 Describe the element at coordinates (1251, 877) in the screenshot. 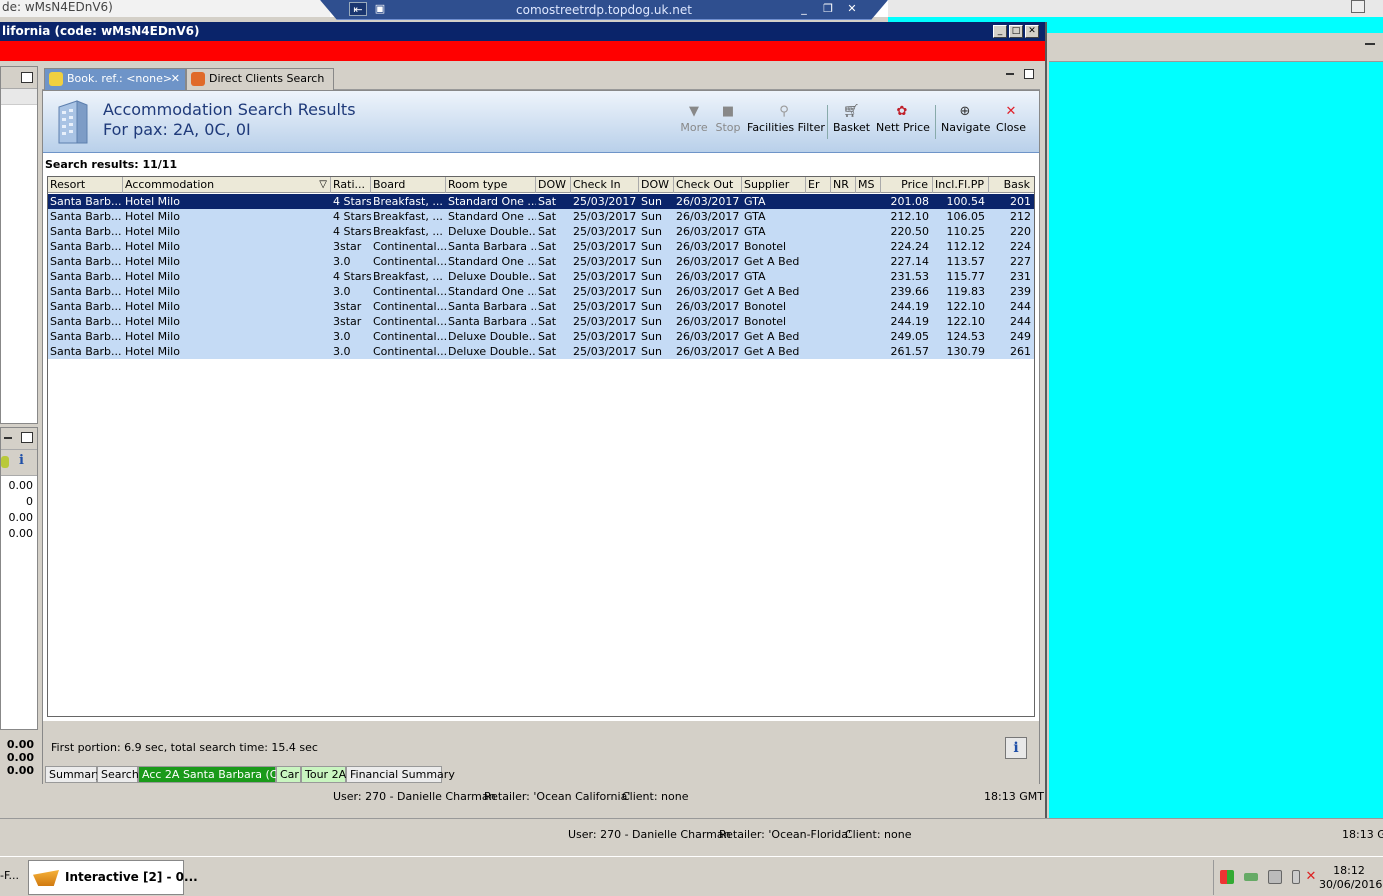

I see `battery-icon` at that location.